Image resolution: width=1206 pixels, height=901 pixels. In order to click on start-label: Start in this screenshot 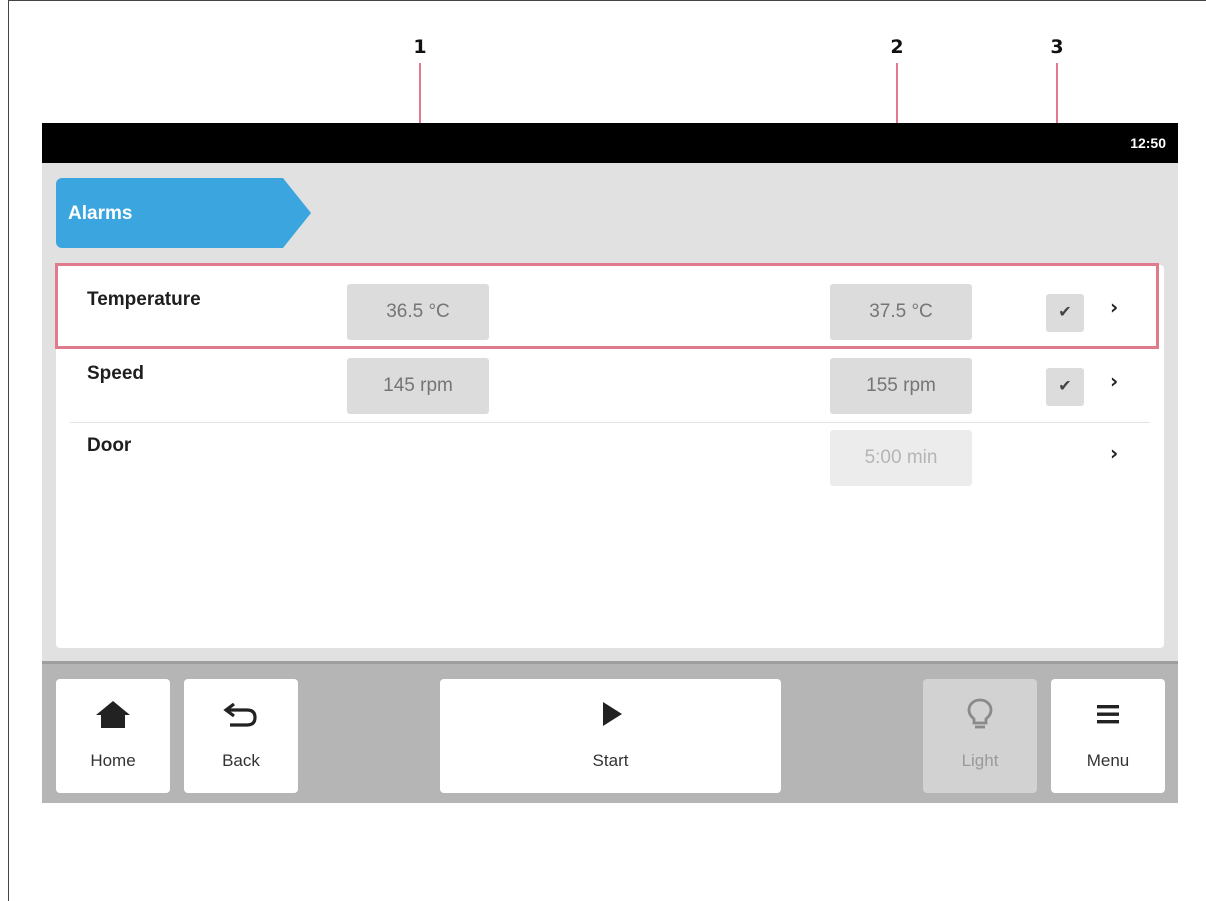, I will do `click(610, 760)`.